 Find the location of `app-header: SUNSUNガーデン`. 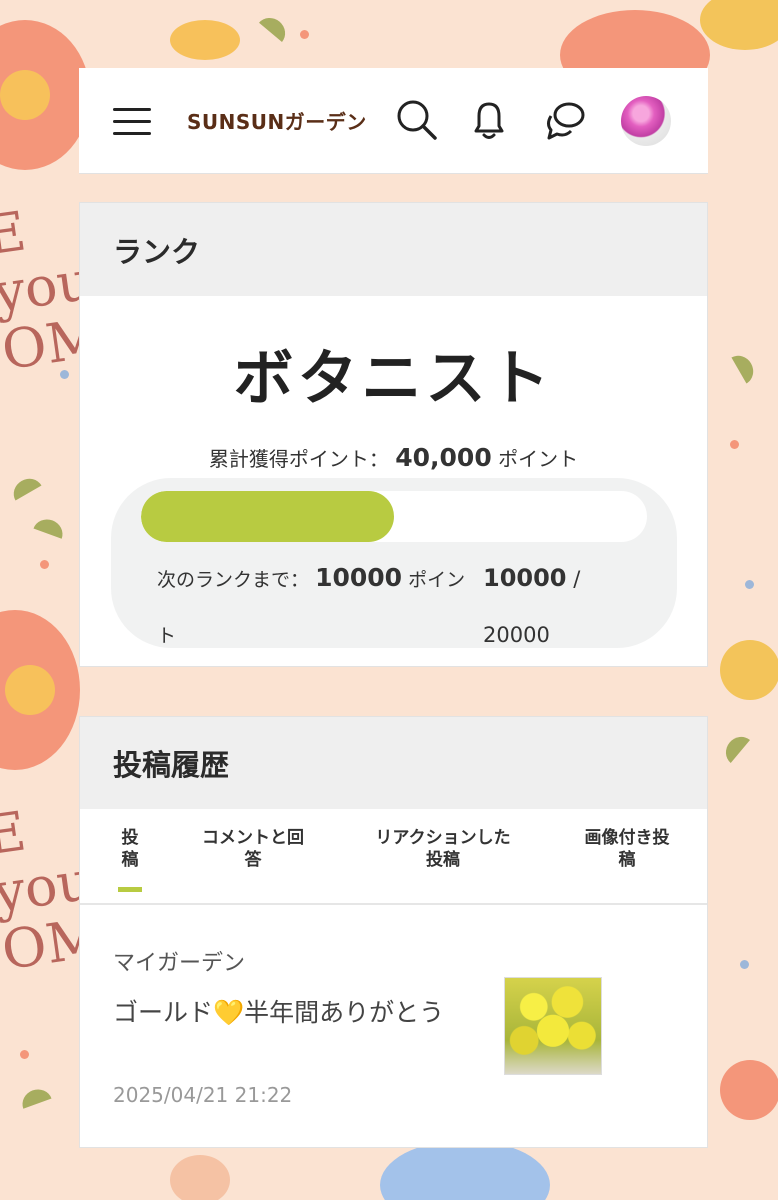

app-header: SUNSUNガーデン is located at coordinates (393, 121).